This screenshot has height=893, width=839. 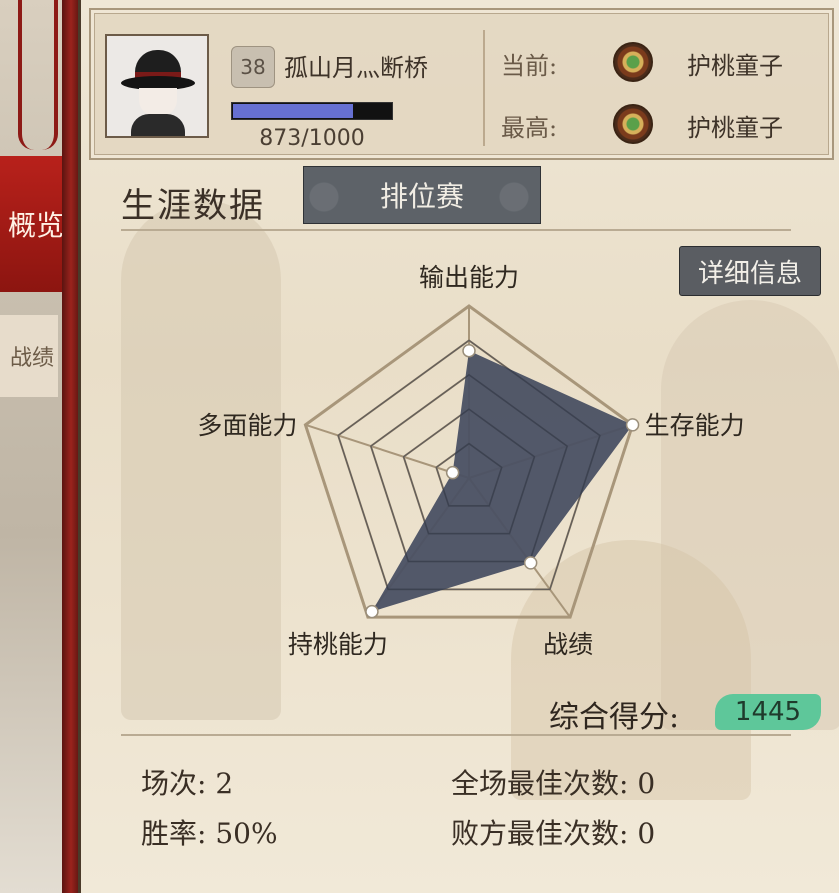 What do you see at coordinates (45, 446) in the screenshot?
I see `side-tab-strip: 概览 战绩` at bounding box center [45, 446].